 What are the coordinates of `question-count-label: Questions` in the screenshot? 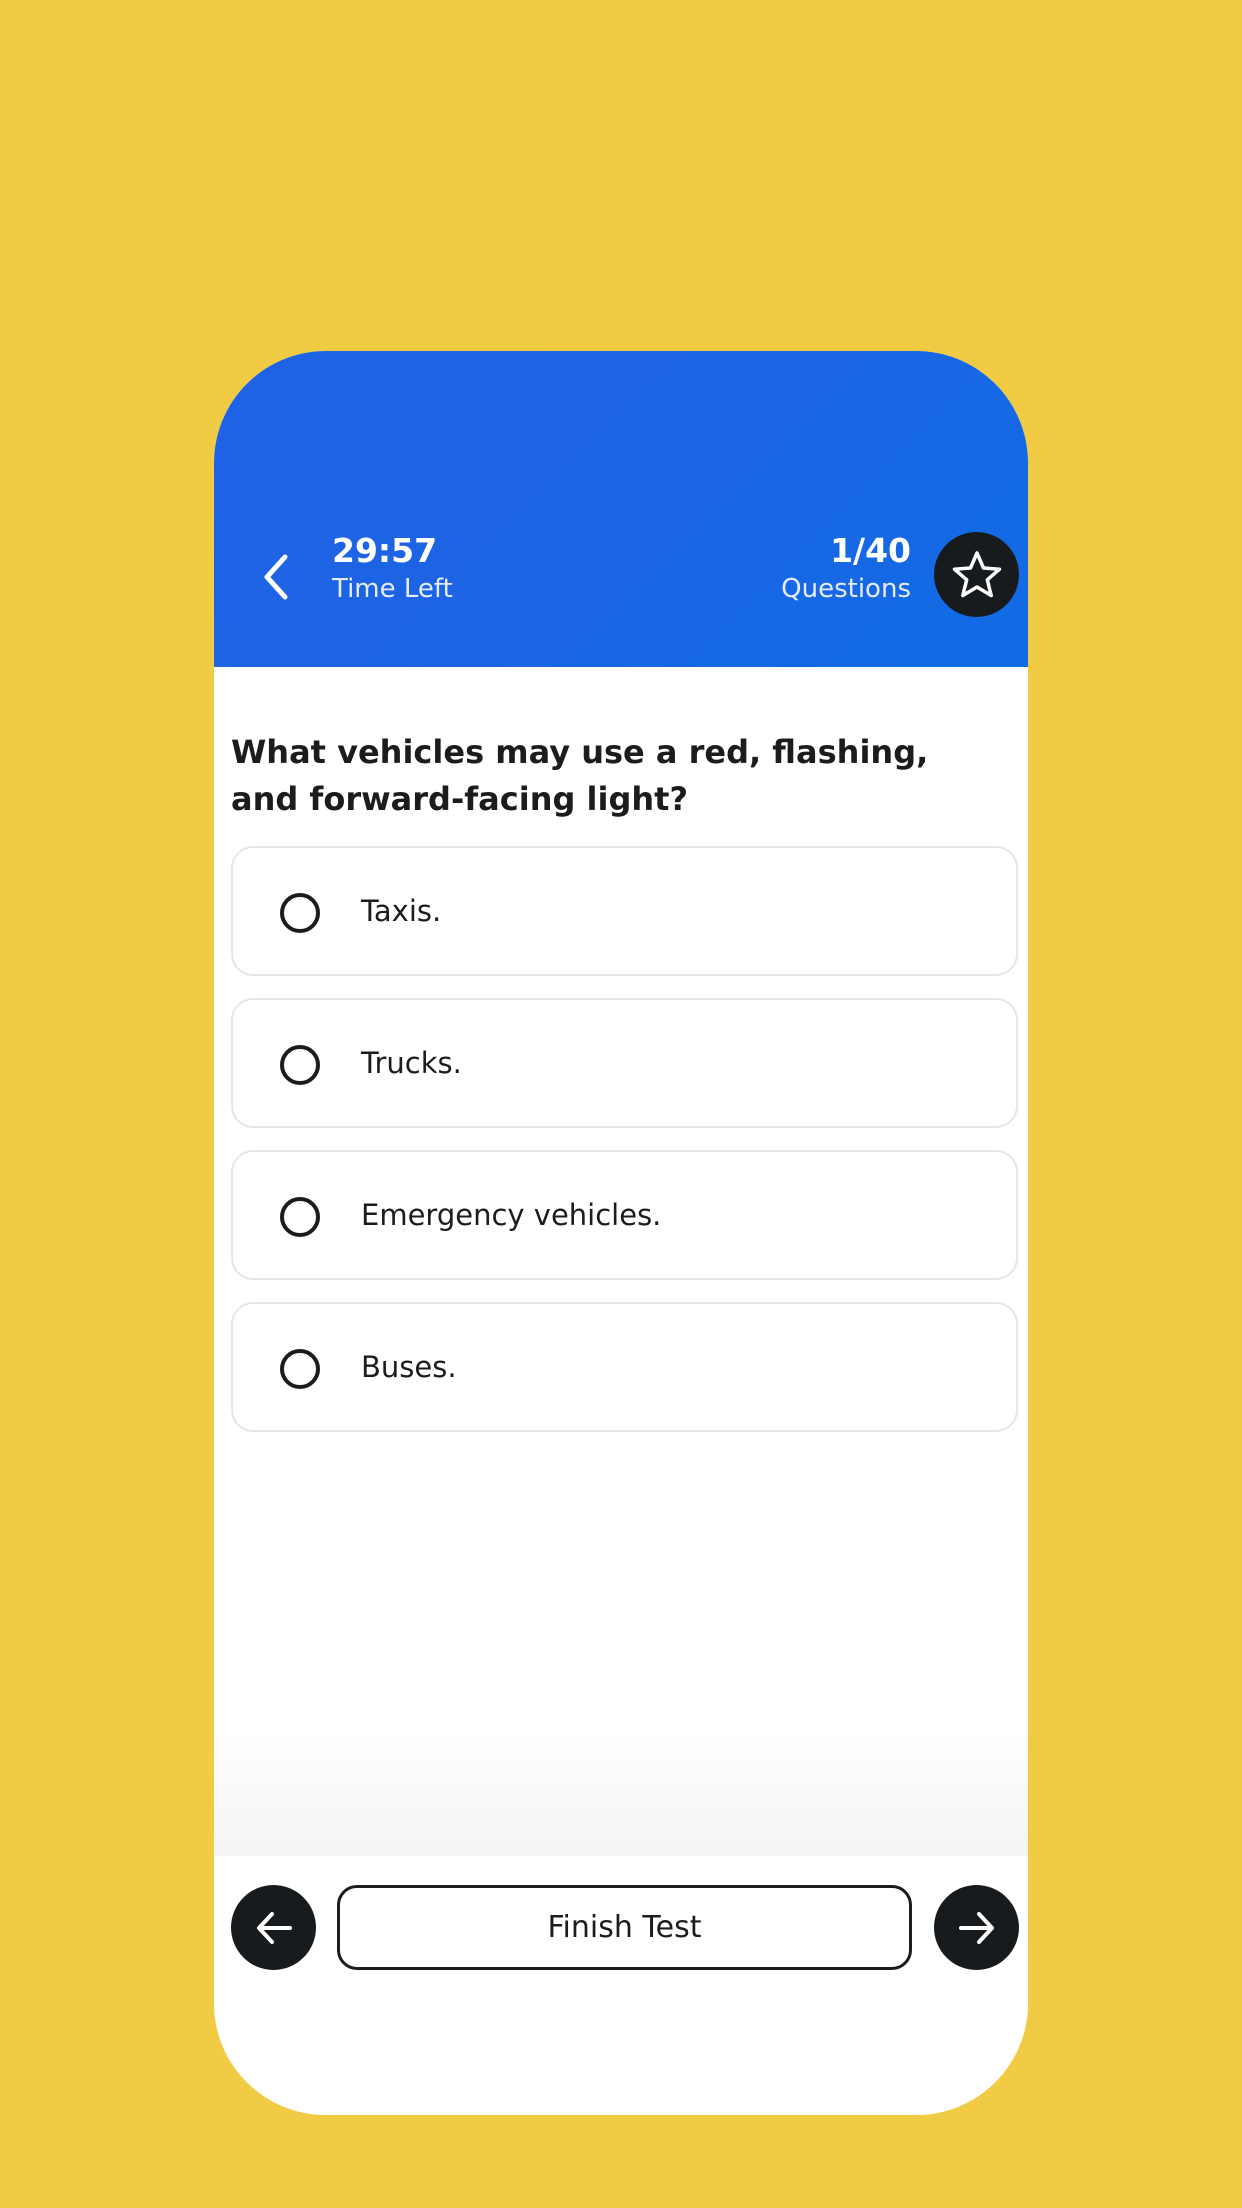 It's located at (846, 589).